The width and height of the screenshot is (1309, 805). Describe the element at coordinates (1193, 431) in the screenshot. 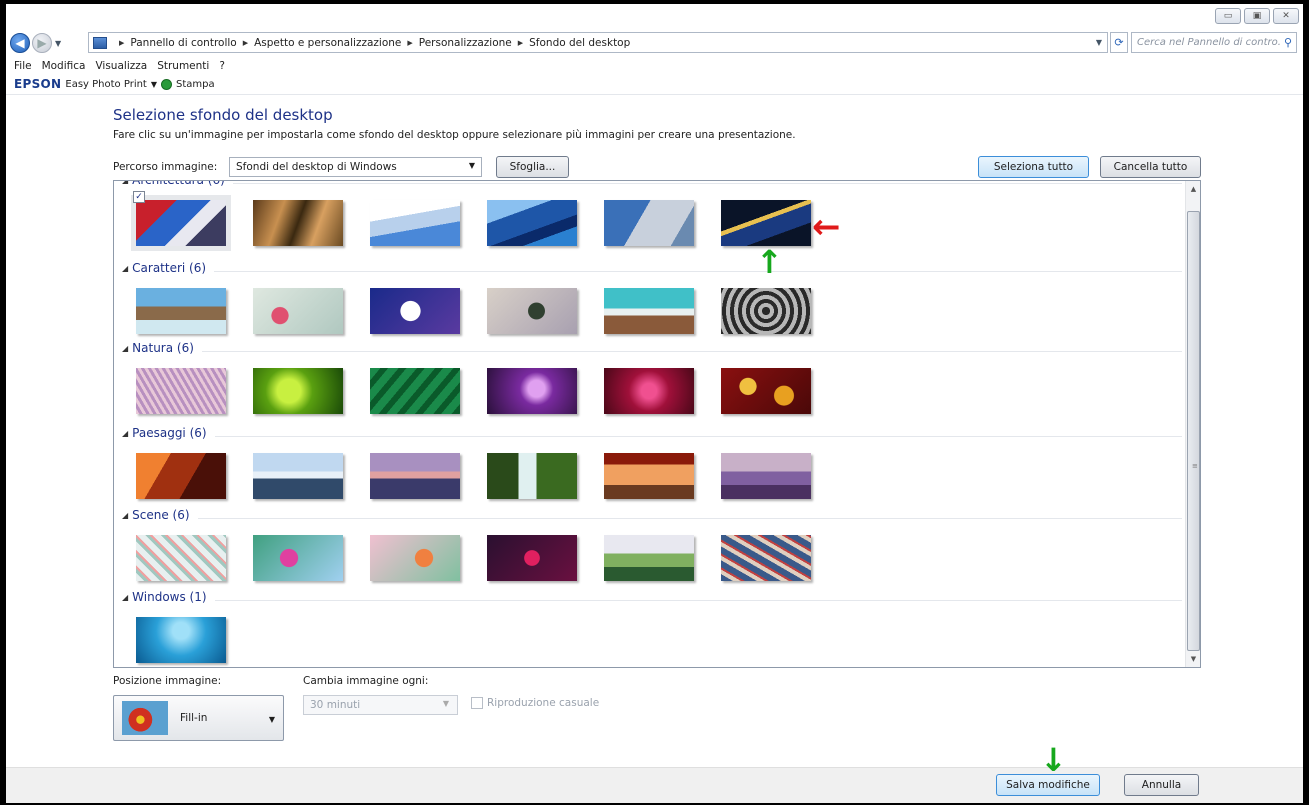

I see `scrollbar-thumb: ≡` at that location.